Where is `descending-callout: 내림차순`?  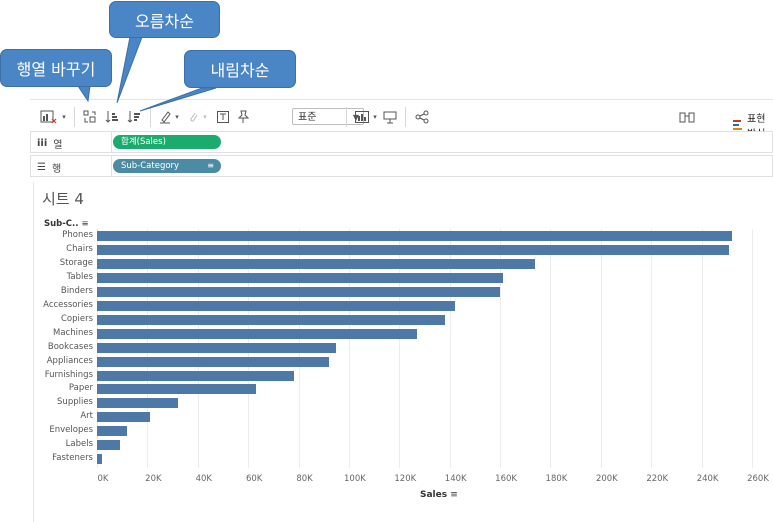 descending-callout: 내림차순 is located at coordinates (240, 69).